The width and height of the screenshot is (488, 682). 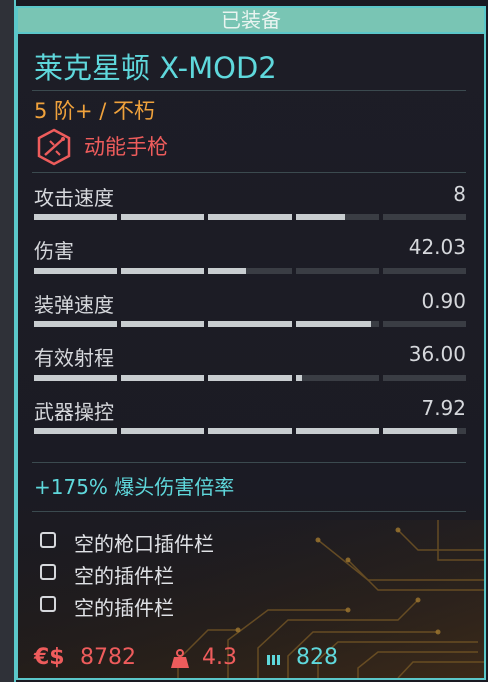 I want to click on stat-bar-handling, so click(x=250, y=431).